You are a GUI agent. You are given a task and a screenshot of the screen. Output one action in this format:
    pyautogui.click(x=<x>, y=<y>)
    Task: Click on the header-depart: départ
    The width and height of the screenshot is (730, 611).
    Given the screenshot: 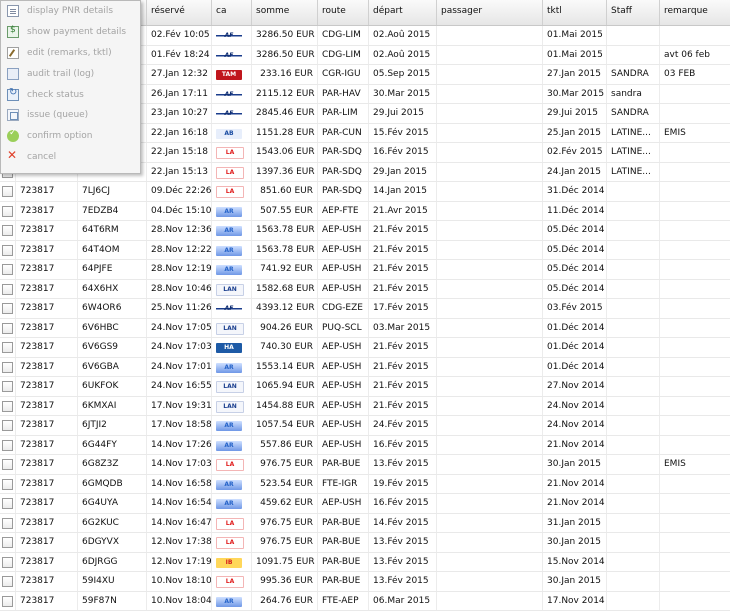 What is the action you would take?
    pyautogui.click(x=403, y=12)
    